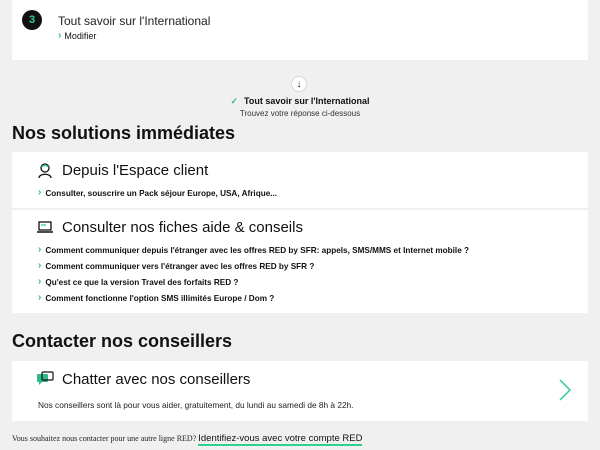 Image resolution: width=600 pixels, height=450 pixels. What do you see at coordinates (32, 20) in the screenshot?
I see `step-number-badge: 3` at bounding box center [32, 20].